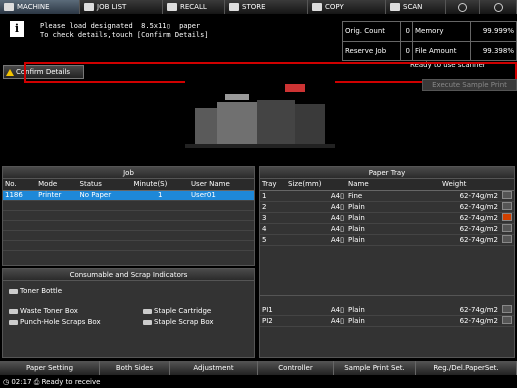 This screenshot has width=517, height=388. What do you see at coordinates (40, 7) in the screenshot?
I see `tab-machine: MACHINE` at bounding box center [40, 7].